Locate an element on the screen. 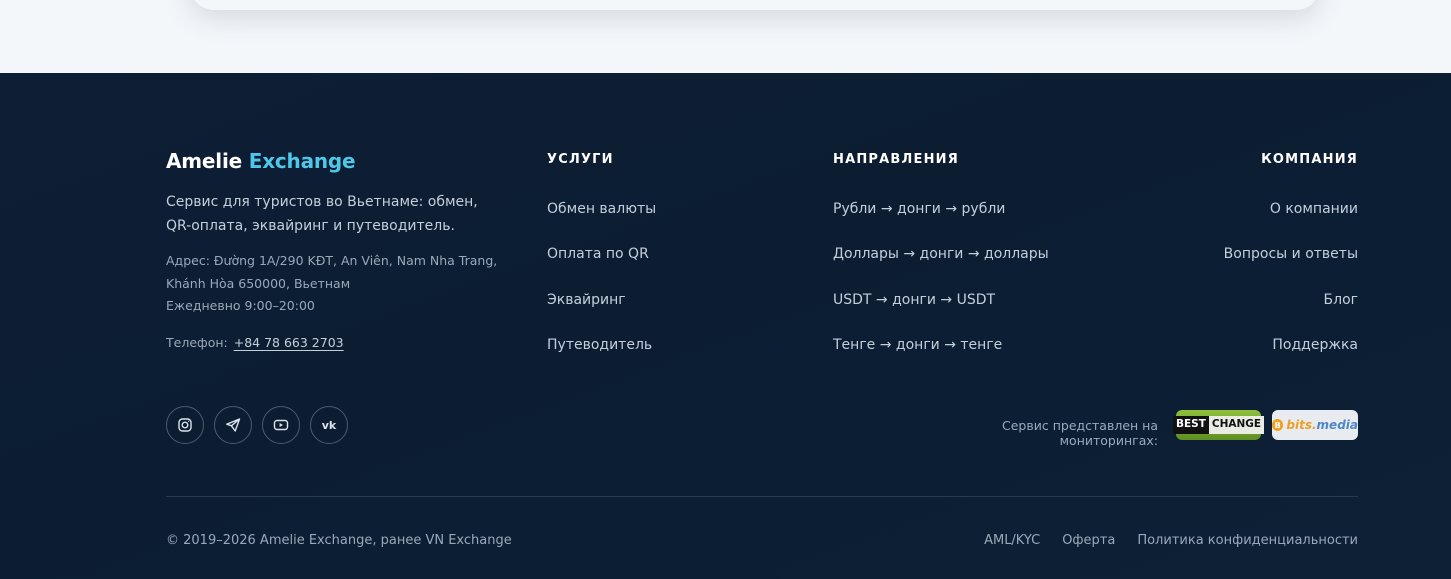  link-about: О компании is located at coordinates (1291, 223).